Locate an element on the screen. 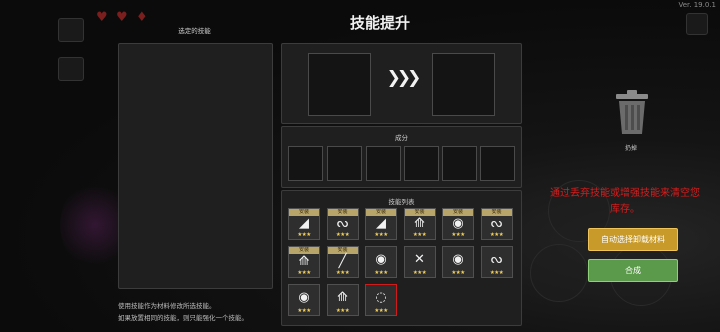 The image size is (720, 332). beam-icon: ╱ is located at coordinates (342, 261).